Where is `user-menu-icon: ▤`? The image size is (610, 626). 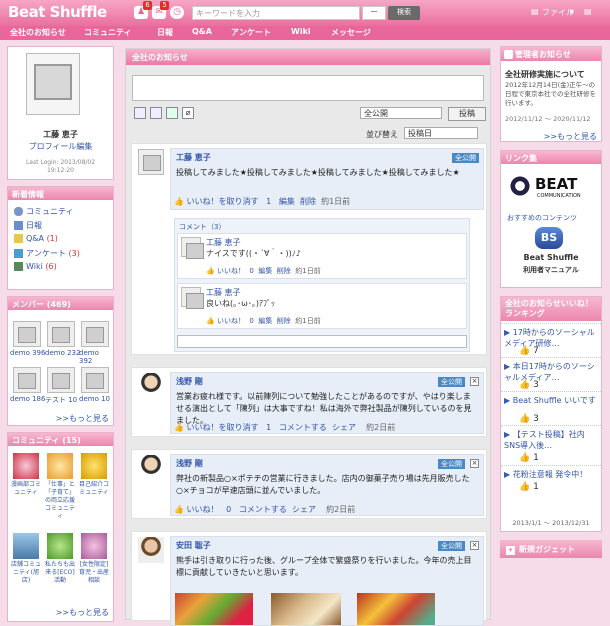
user-menu-icon: ▤ is located at coordinates (588, 11).